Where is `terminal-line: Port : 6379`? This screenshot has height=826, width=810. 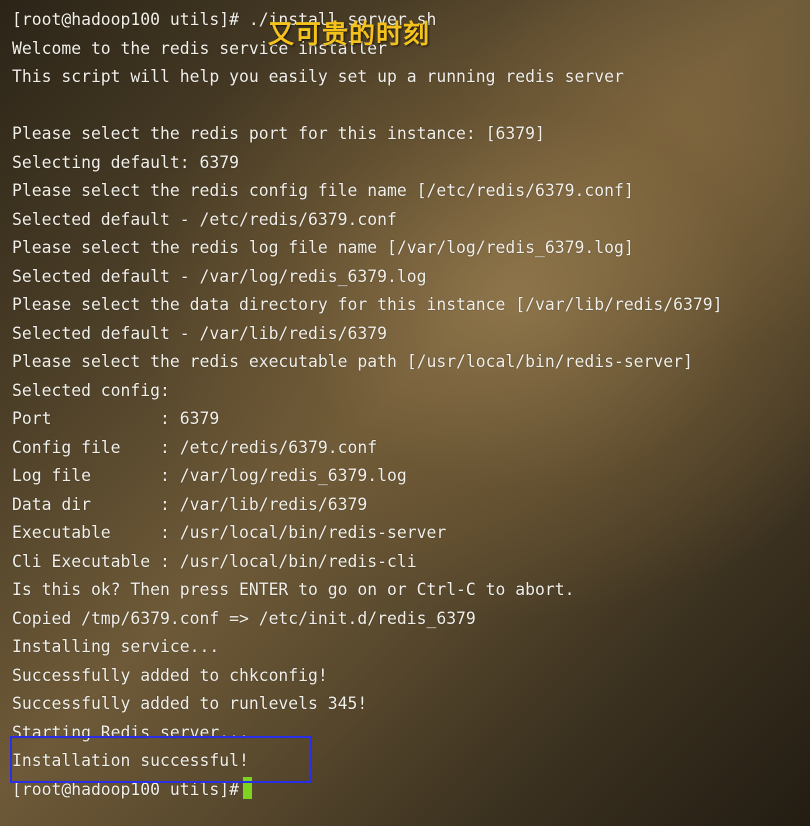
terminal-line: Port : 6379 is located at coordinates (116, 418).